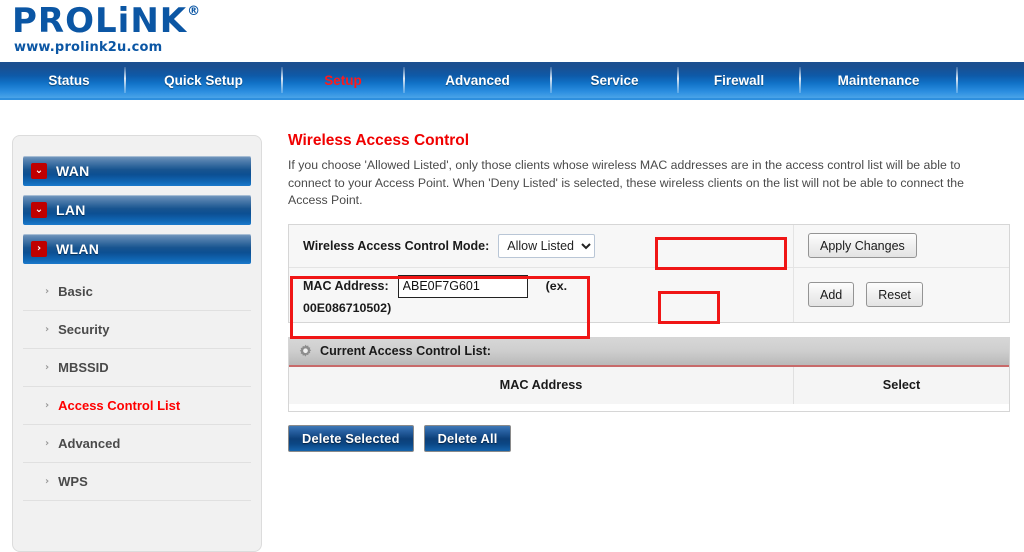  What do you see at coordinates (305, 350) in the screenshot?
I see `gear-icon` at bounding box center [305, 350].